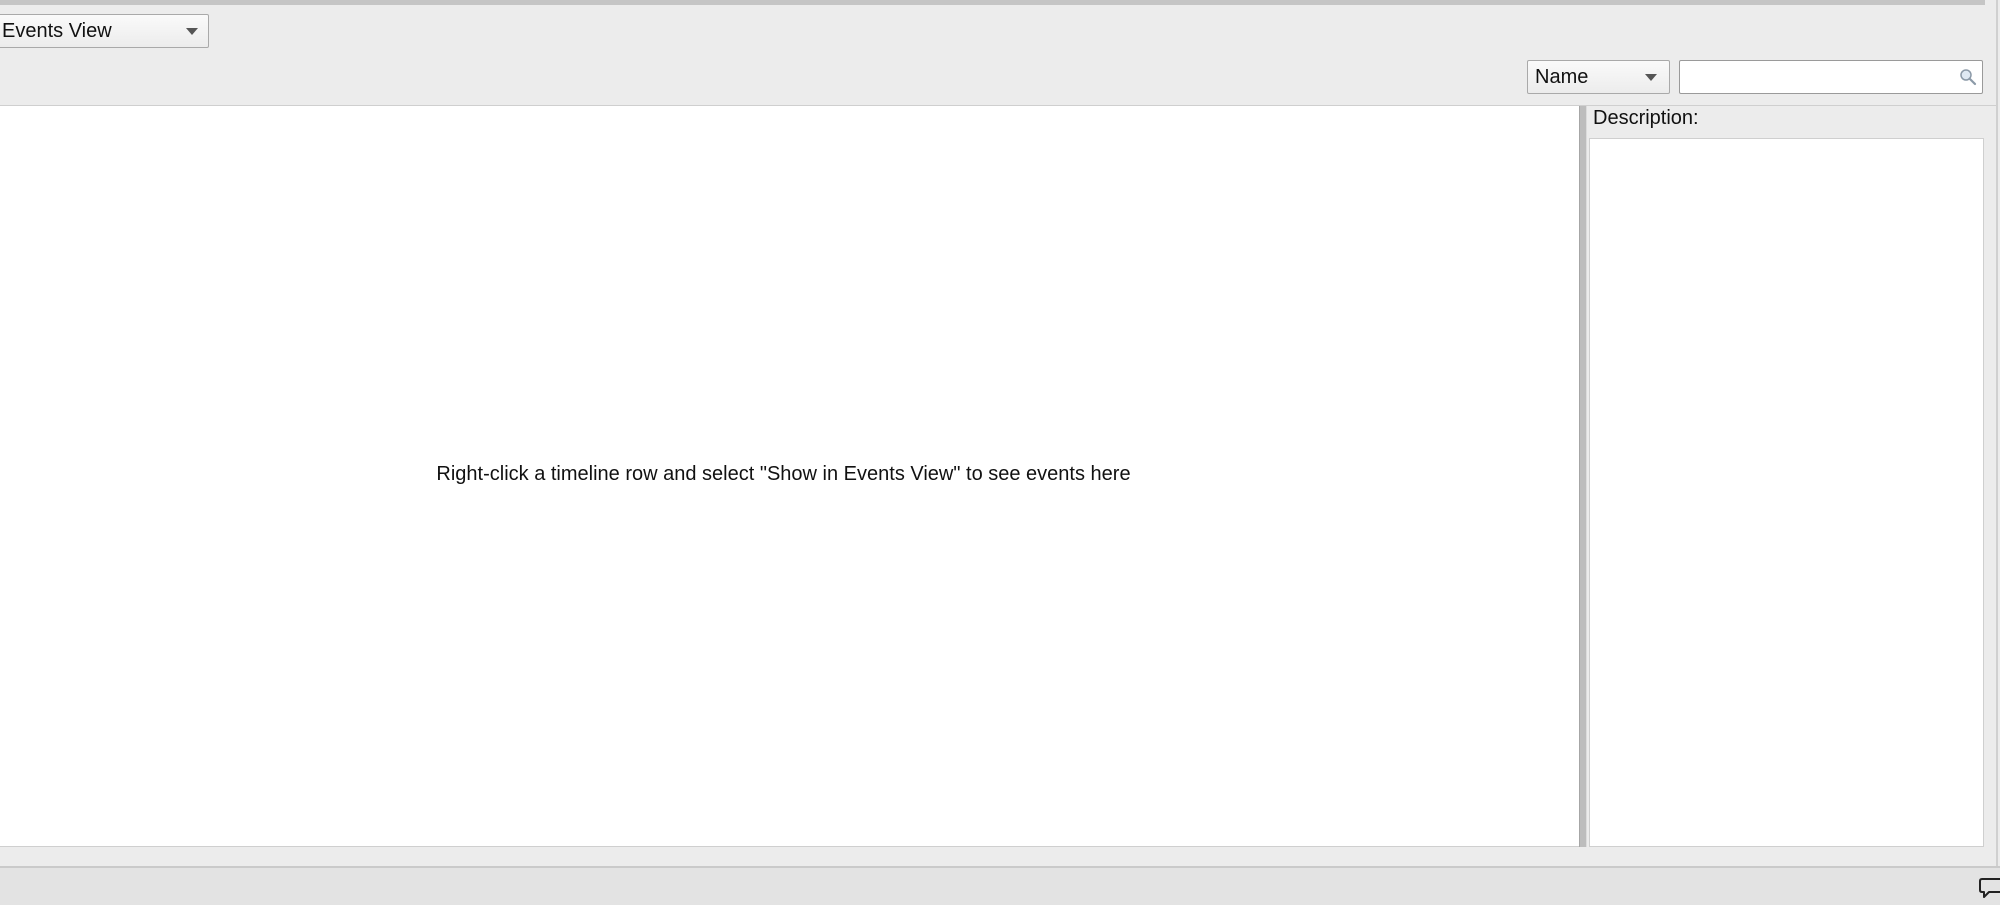 This screenshot has height=905, width=2000. I want to click on window-right-border, so click(1997, 433).